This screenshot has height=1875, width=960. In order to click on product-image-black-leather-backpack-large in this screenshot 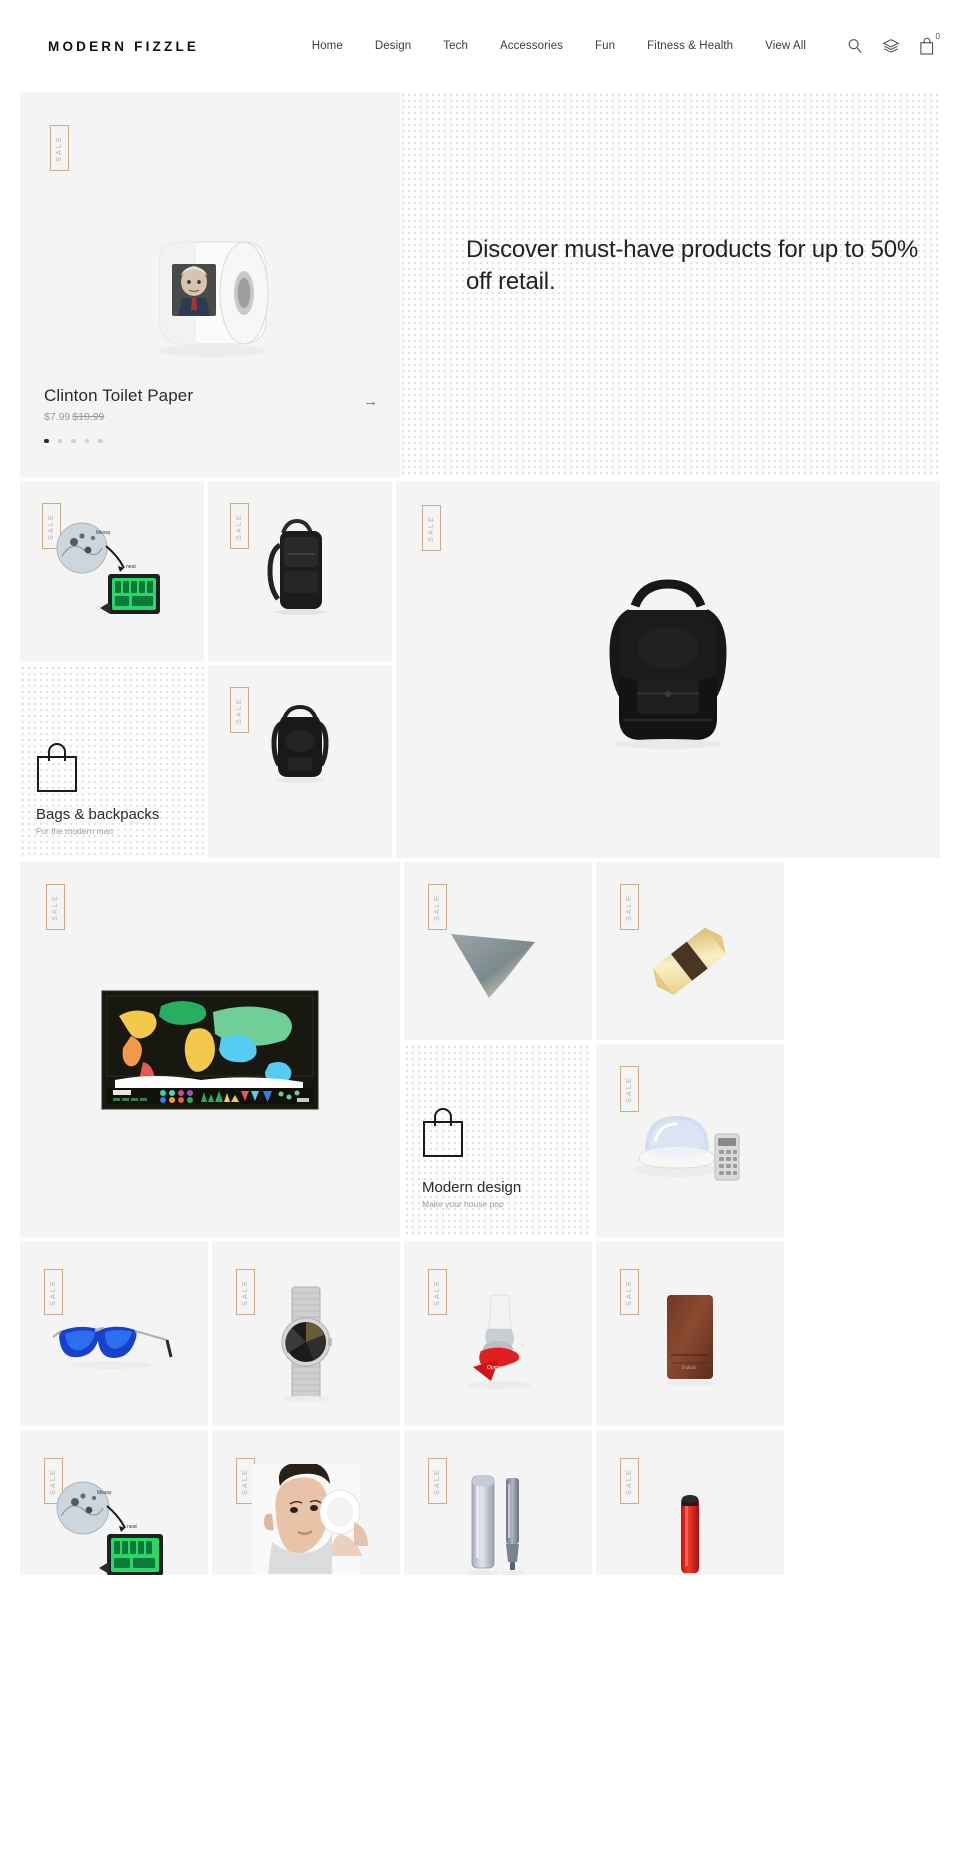, I will do `click(668, 664)`.